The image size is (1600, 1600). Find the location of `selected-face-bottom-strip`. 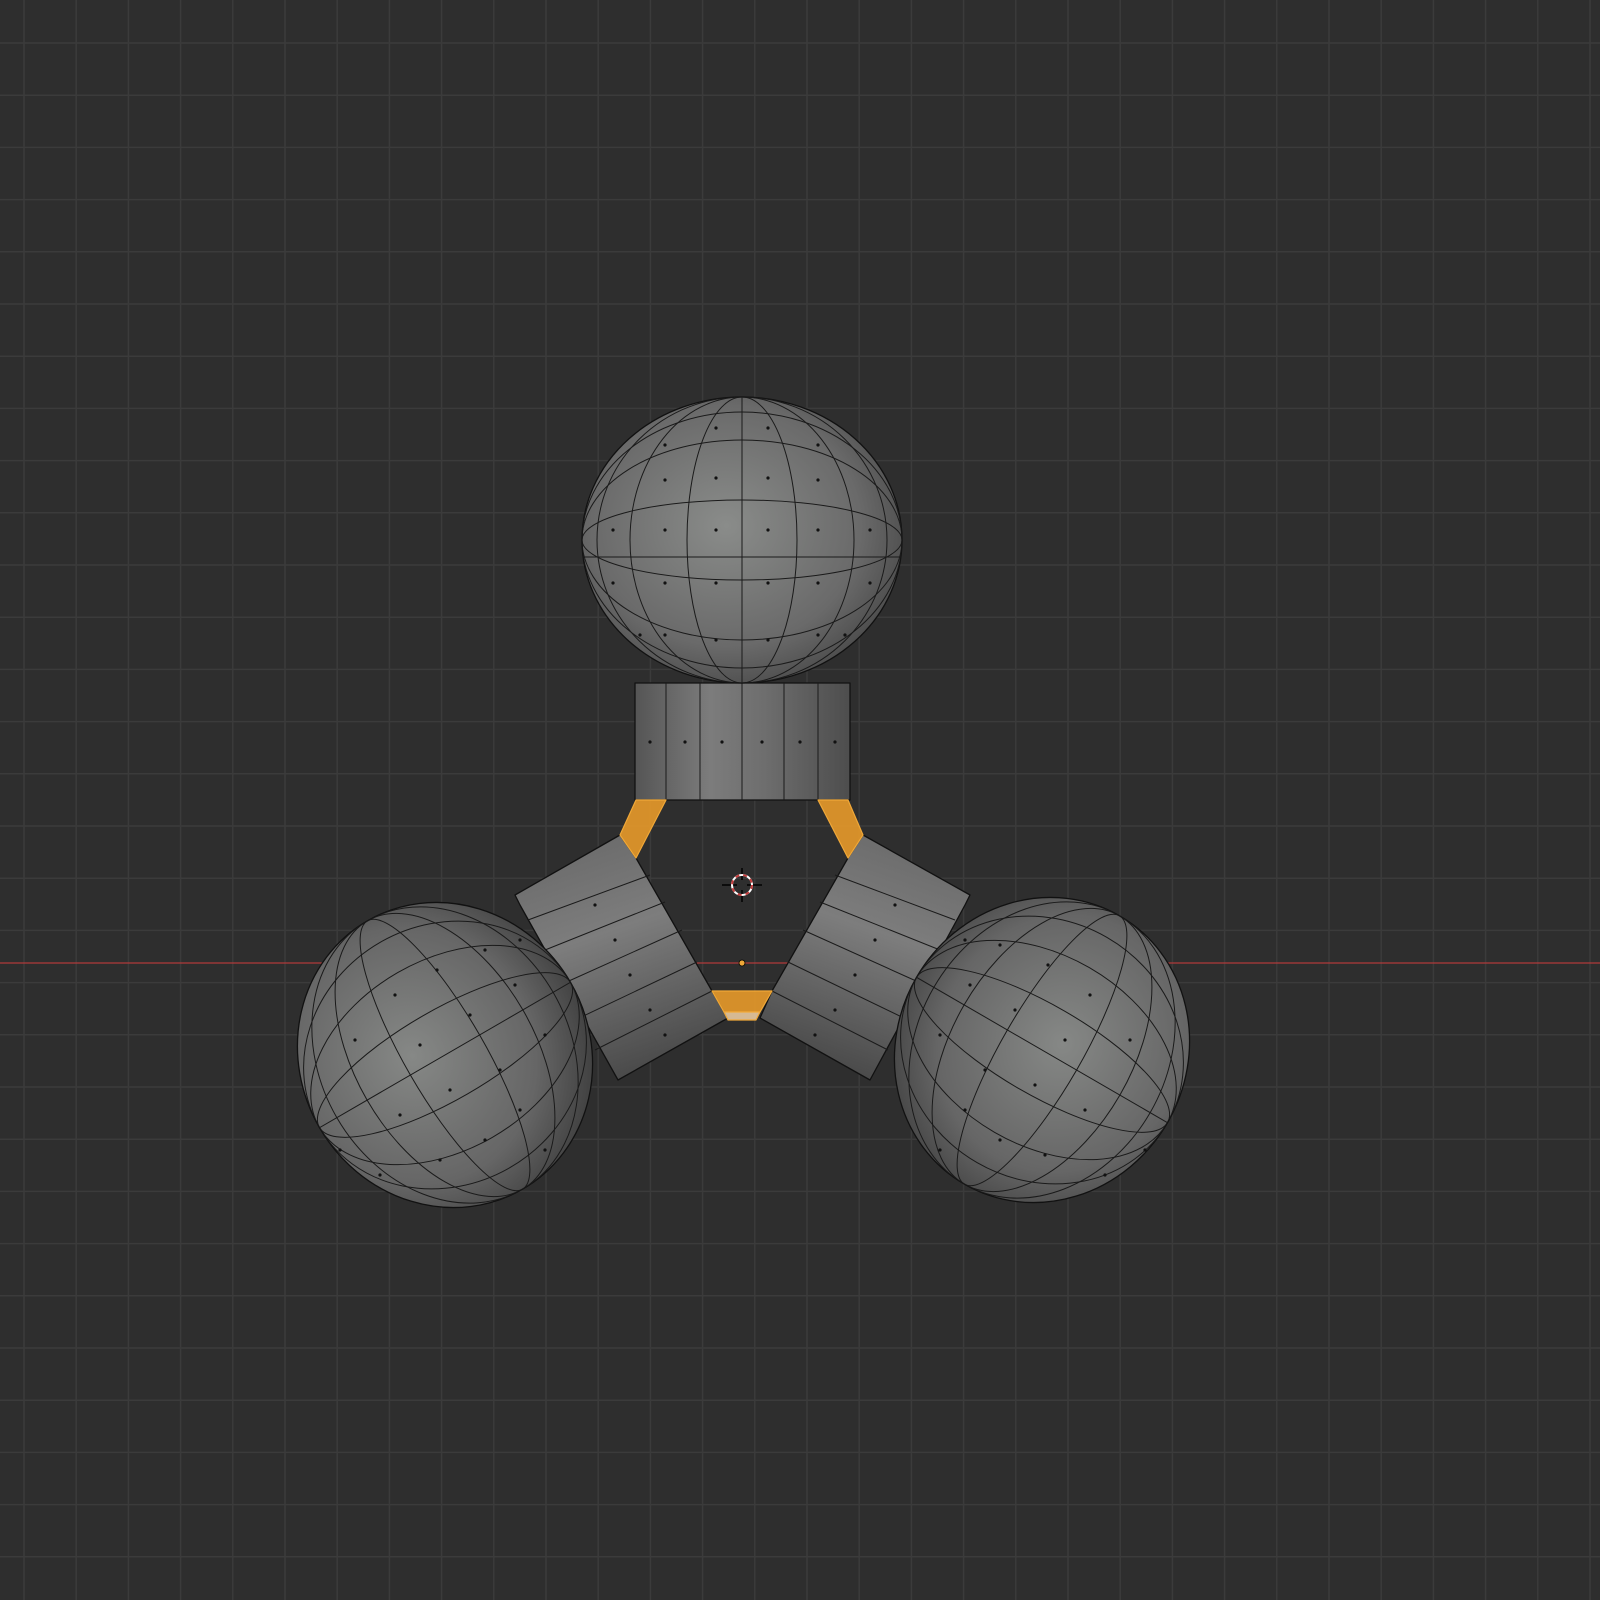

selected-face-bottom-strip is located at coordinates (742, 1016).